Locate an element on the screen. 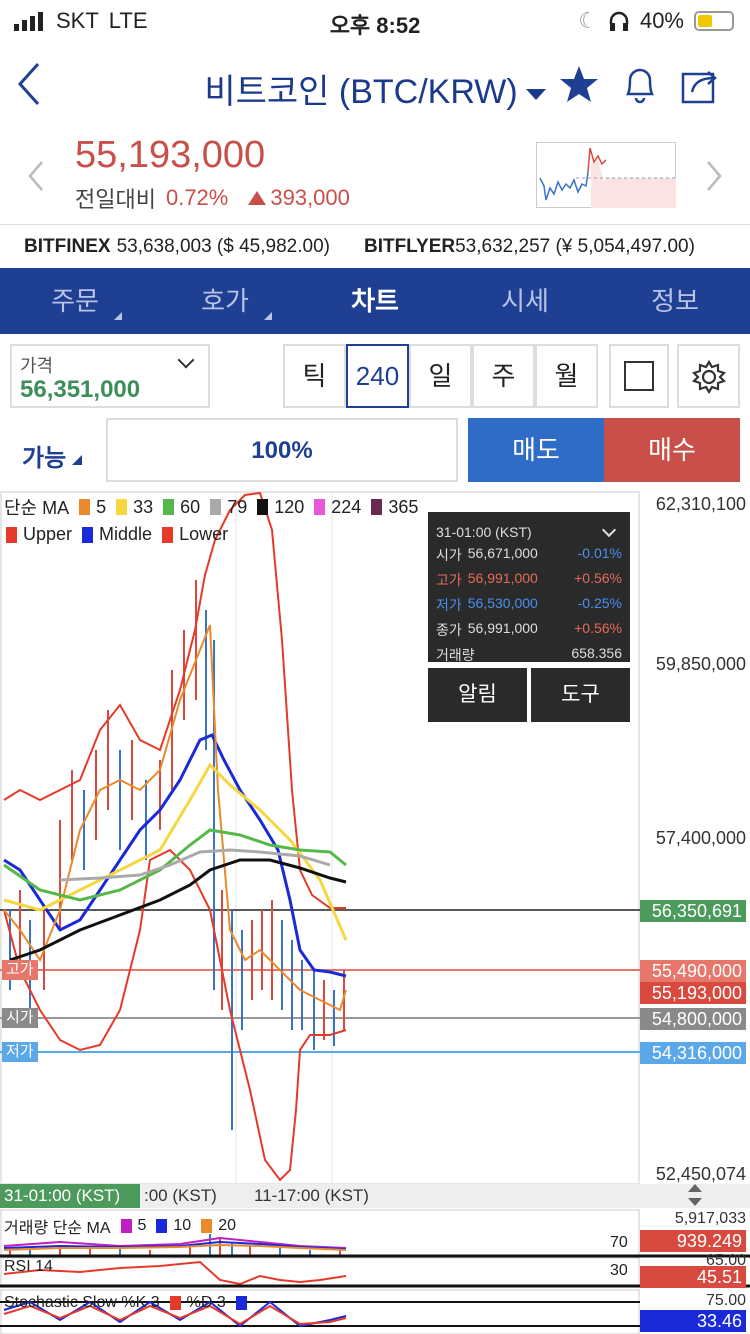 The width and height of the screenshot is (750, 1334). tab-quotes: 시세 is located at coordinates (525, 301).